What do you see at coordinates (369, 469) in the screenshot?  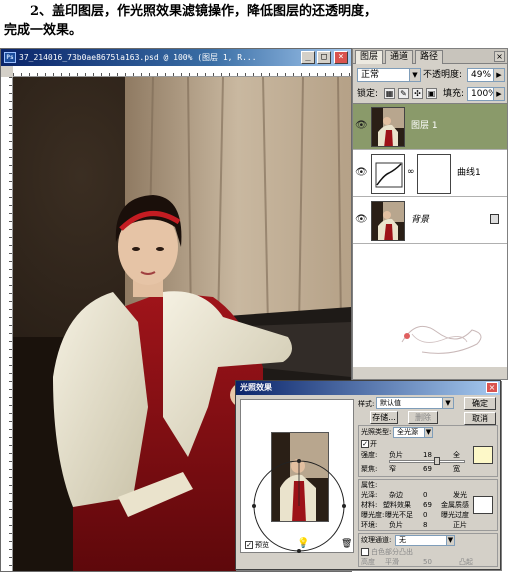 I see `focus-label: 聚焦:` at bounding box center [369, 469].